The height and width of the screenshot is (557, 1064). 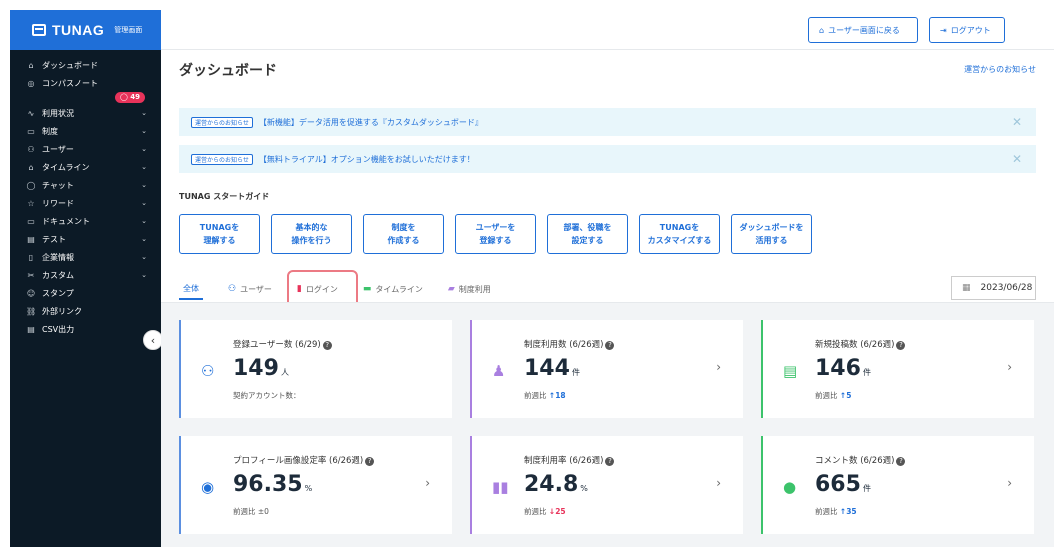 What do you see at coordinates (833, 395) in the screenshot?
I see `stat-sub: 前週比 ↑5` at bounding box center [833, 395].